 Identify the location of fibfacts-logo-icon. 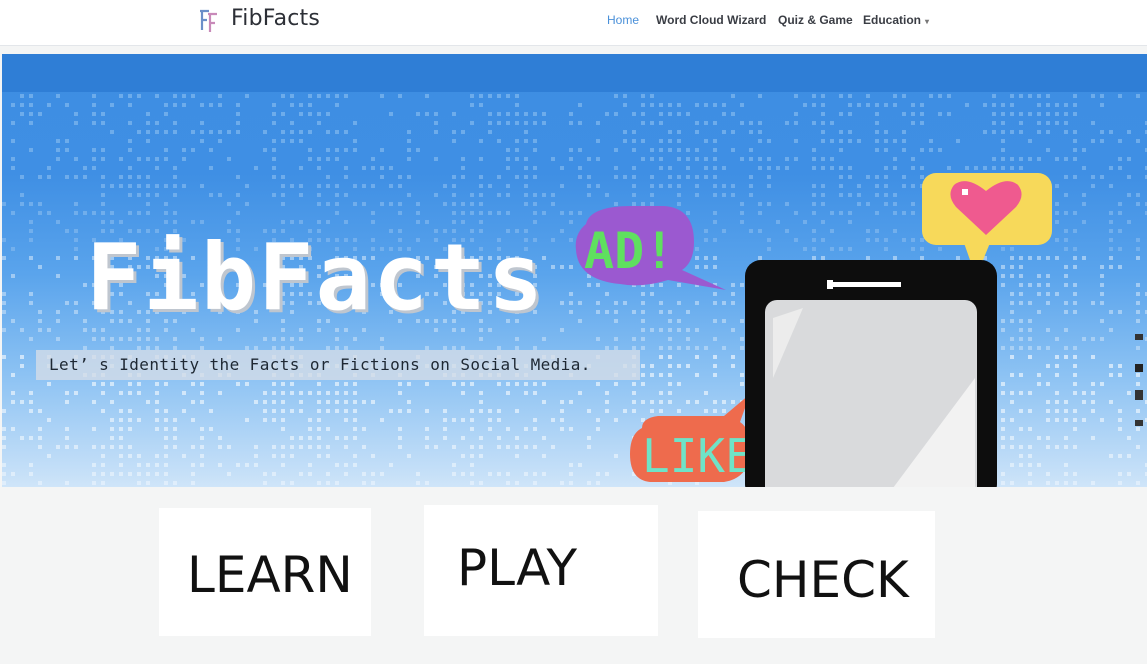
(209, 21).